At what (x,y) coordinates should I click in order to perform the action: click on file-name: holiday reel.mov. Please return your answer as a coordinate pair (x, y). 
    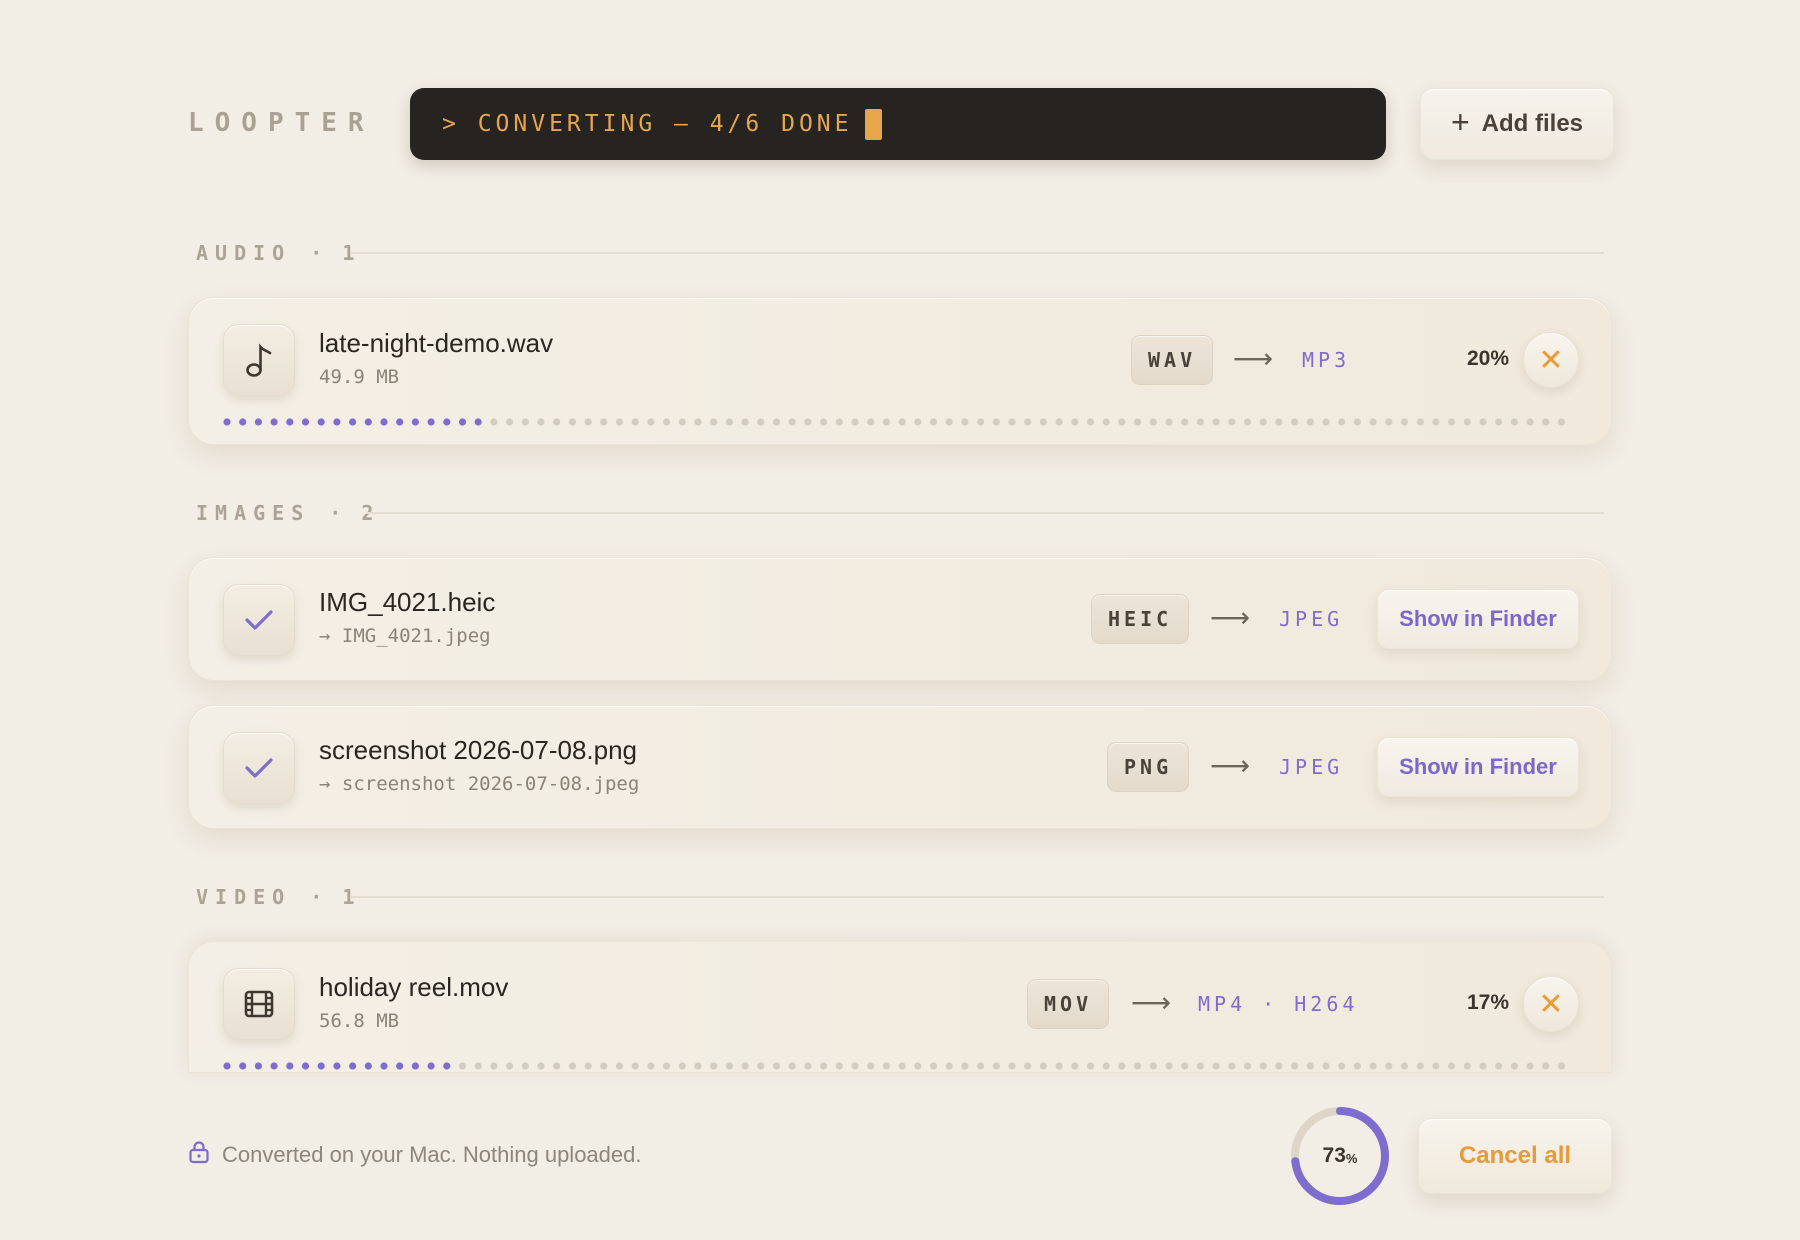
    Looking at the image, I should click on (414, 987).